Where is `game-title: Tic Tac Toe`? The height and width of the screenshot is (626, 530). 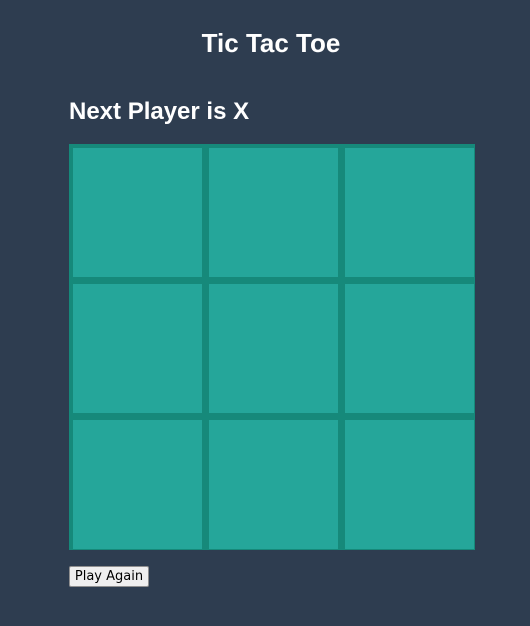 game-title: Tic Tac Toe is located at coordinates (271, 43).